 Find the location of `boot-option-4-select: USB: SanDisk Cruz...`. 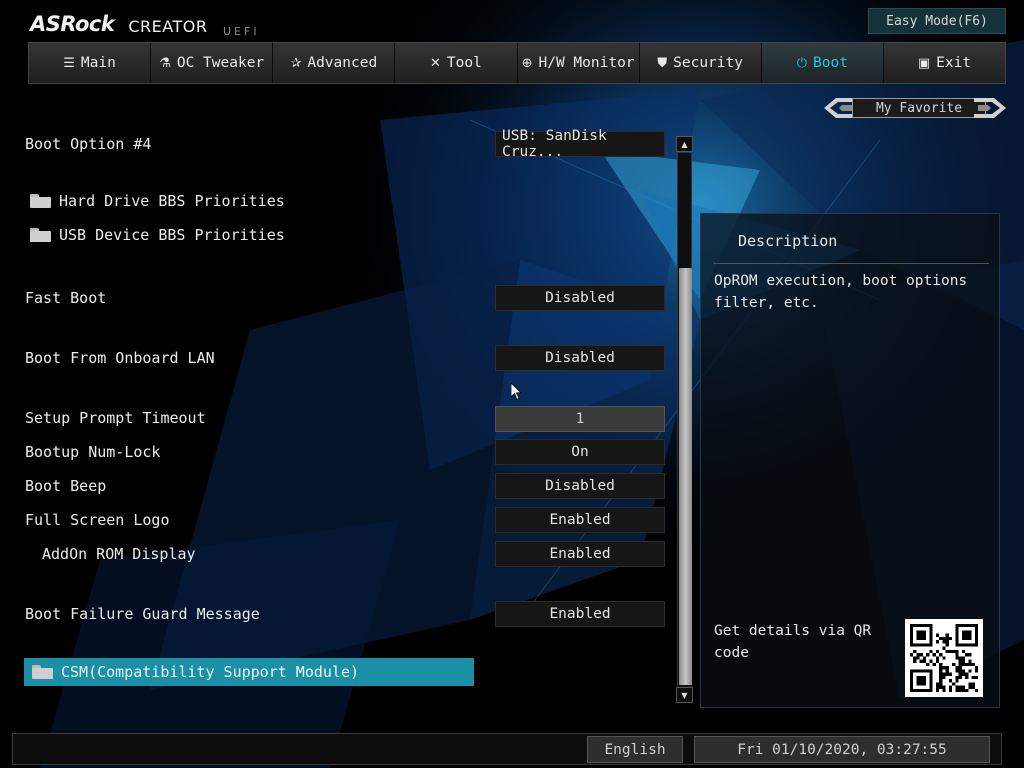

boot-option-4-select: USB: SanDisk Cruz... is located at coordinates (580, 144).